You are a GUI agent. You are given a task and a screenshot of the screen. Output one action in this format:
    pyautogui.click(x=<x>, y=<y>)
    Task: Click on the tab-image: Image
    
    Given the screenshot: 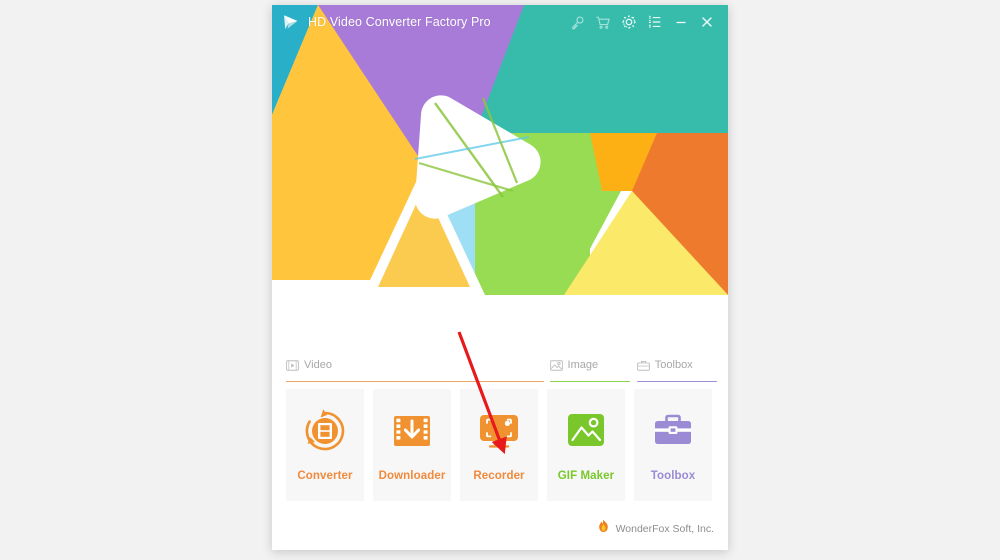 What is the action you would take?
    pyautogui.click(x=589, y=368)
    